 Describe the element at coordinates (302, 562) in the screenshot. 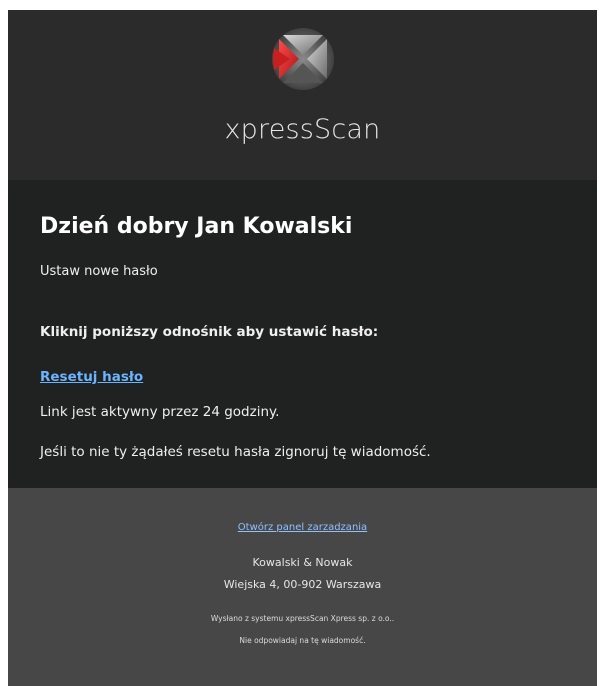

I see `company-name: Kowalski & Nowak` at that location.